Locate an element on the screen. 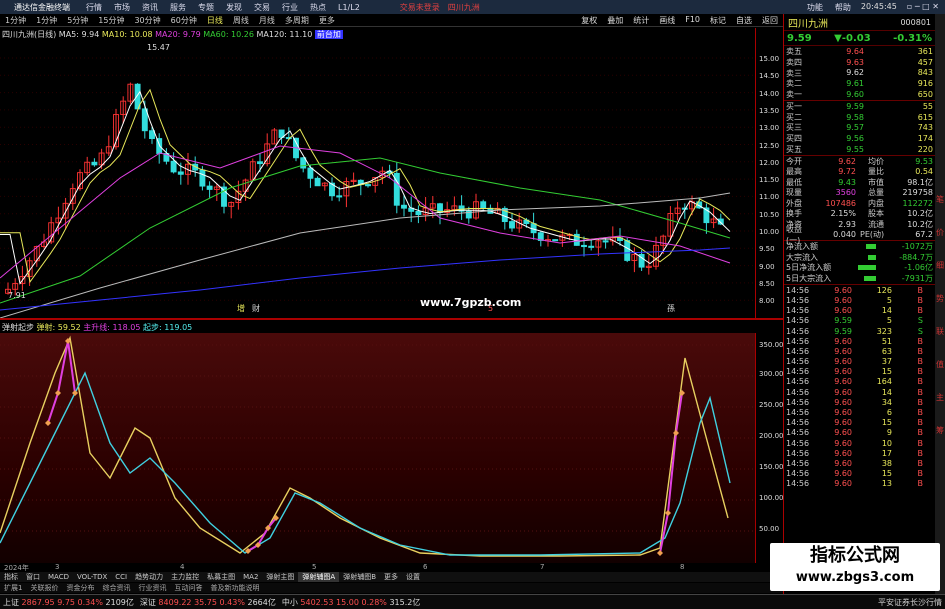  price-tick: 11.00 is located at coordinates (769, 197).